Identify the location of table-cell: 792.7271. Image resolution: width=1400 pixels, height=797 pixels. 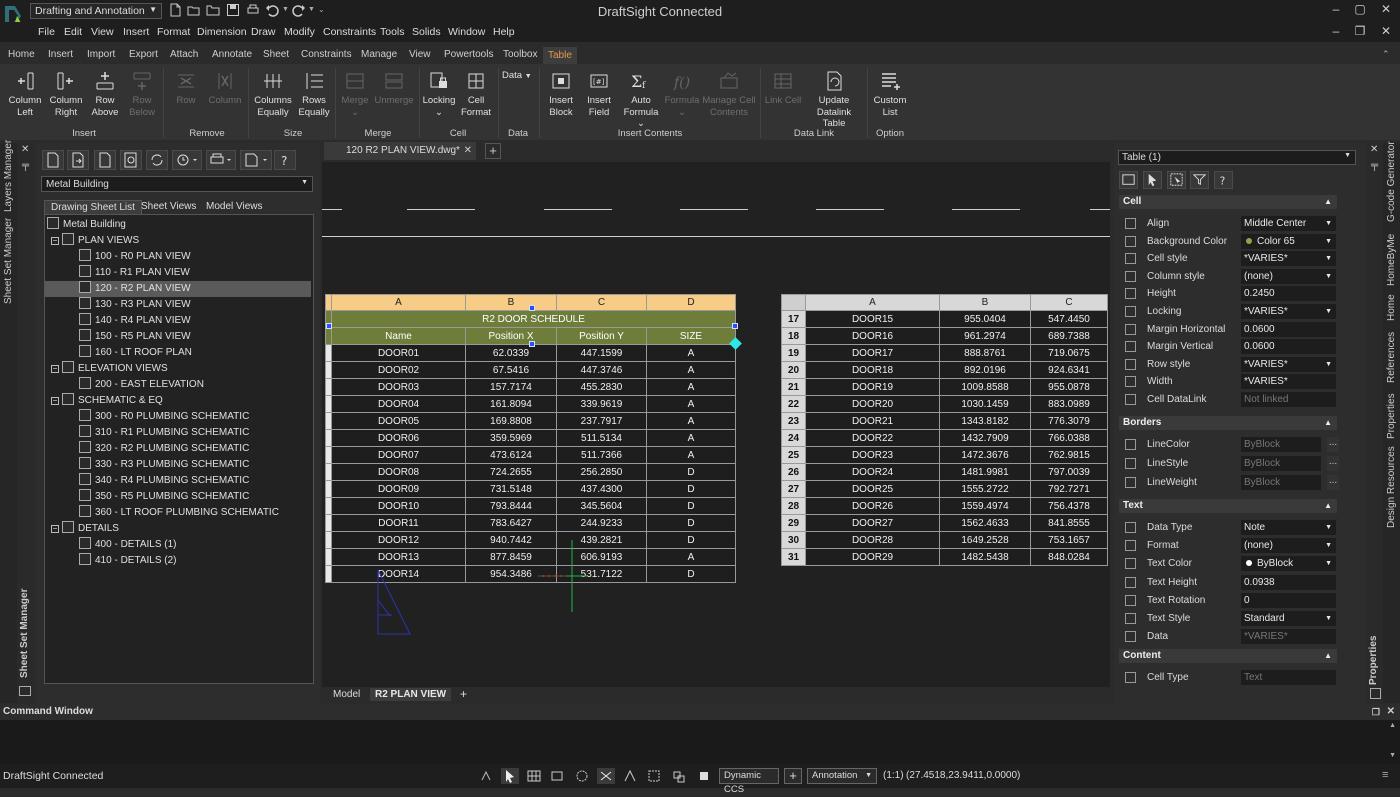
(1069, 489).